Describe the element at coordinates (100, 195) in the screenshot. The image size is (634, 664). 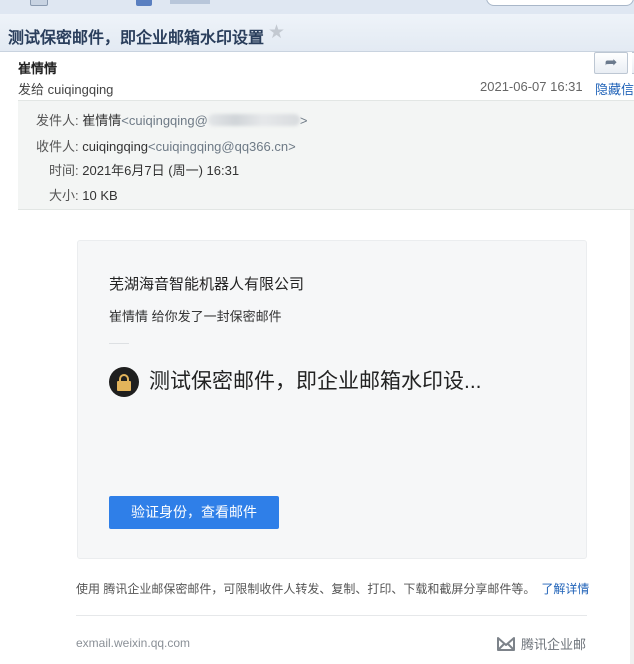
I see `size-value: 10 KB` at that location.